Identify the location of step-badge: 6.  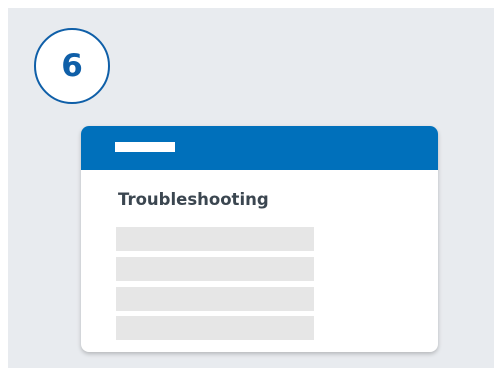
(72, 66).